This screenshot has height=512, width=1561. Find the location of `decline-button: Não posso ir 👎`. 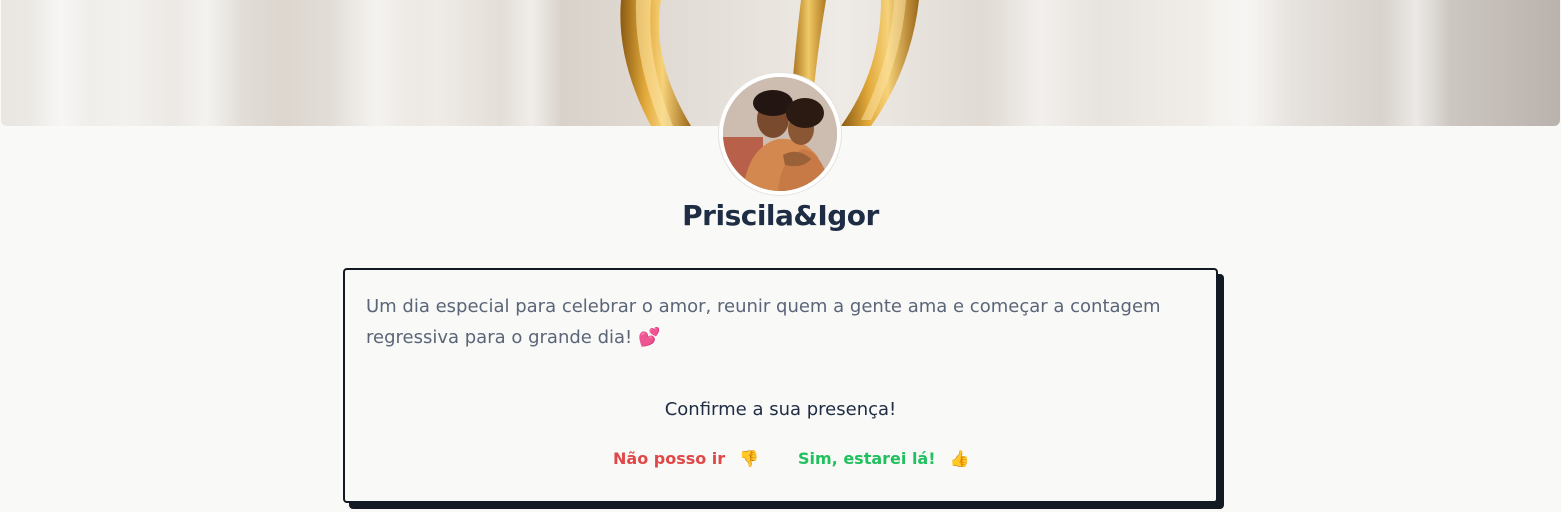

decline-button: Não posso ir 👎 is located at coordinates (686, 459).